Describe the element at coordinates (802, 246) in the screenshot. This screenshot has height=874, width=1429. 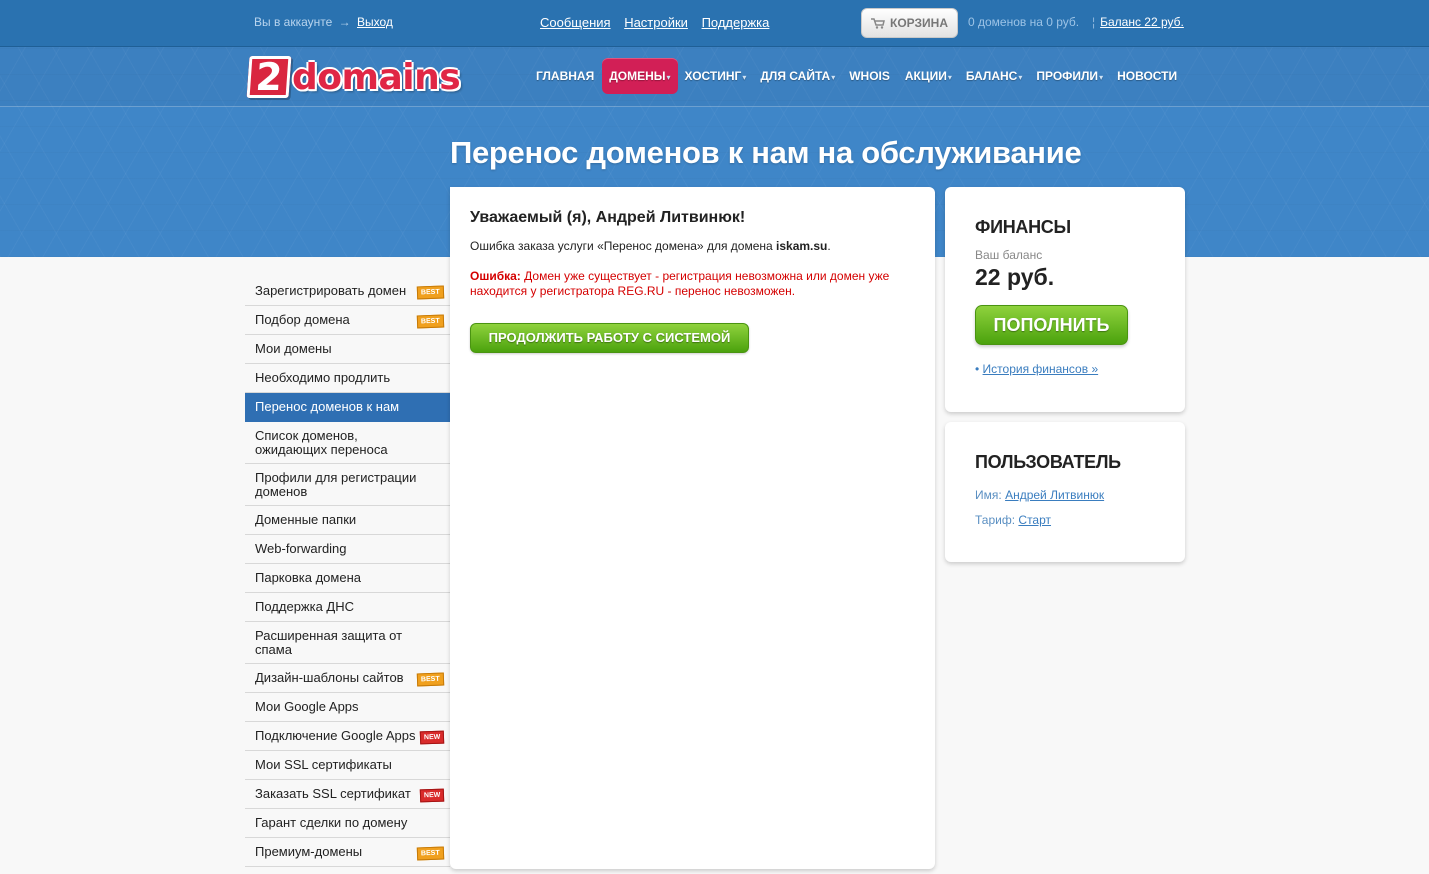
I see `domain-name: iskam.su` at that location.